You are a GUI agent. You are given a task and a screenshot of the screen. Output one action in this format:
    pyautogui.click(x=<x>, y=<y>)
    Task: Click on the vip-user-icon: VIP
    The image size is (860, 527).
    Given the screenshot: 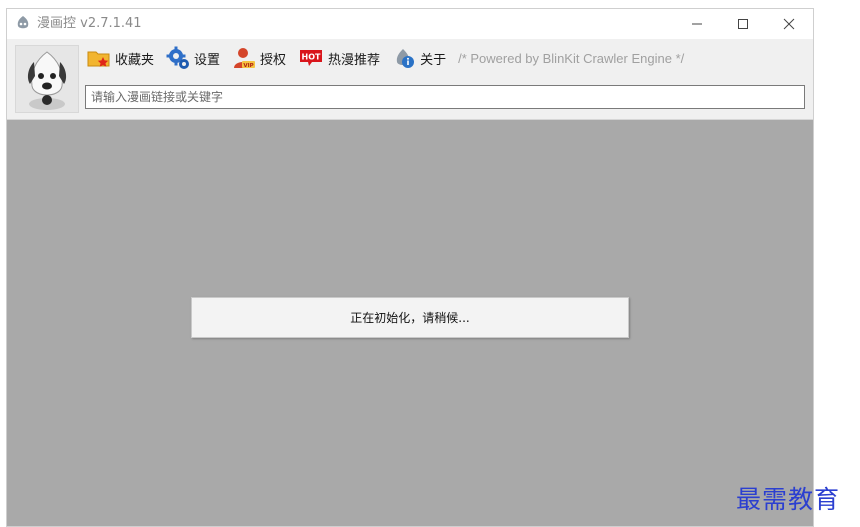 What is the action you would take?
    pyautogui.click(x=244, y=58)
    